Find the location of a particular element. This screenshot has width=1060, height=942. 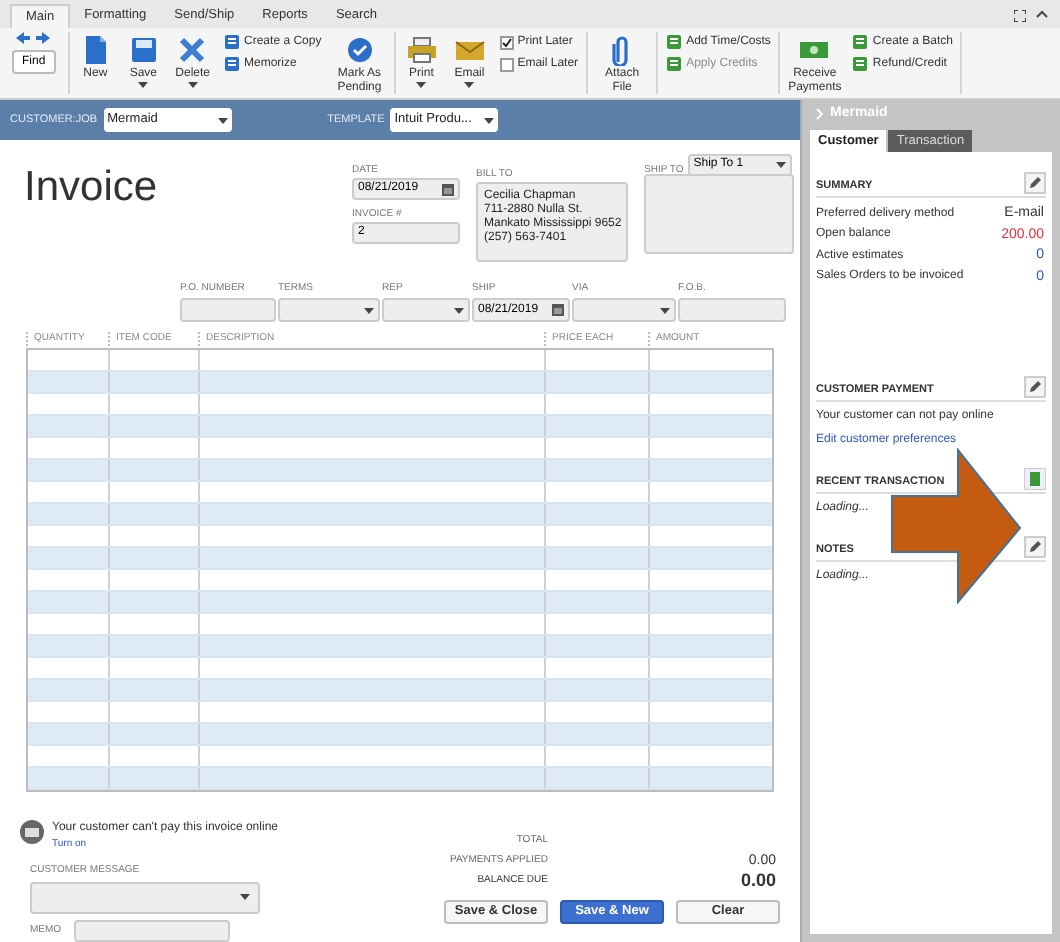

forward-arrow-icon is located at coordinates (43, 38).